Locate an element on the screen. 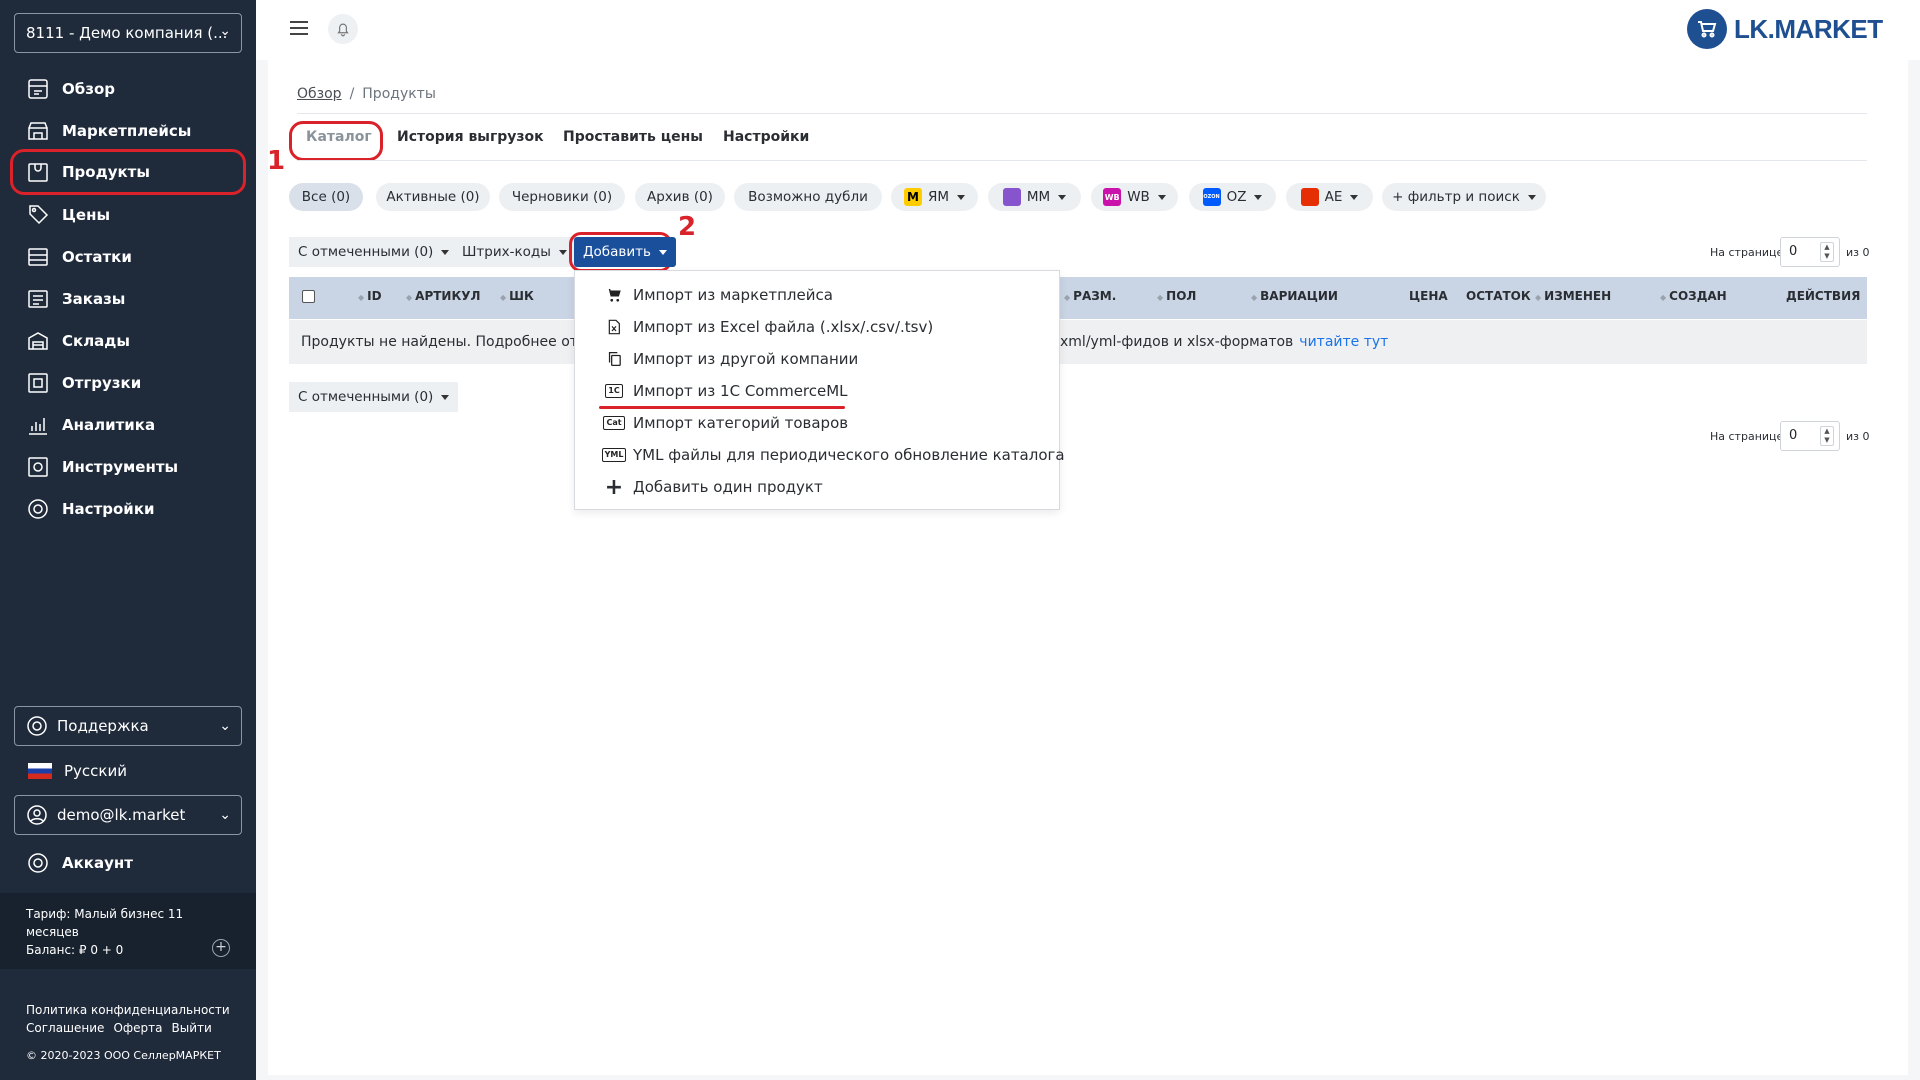 This screenshot has height=1080, width=1920. sidebar-item-tools: Инструменты is located at coordinates (128, 467).